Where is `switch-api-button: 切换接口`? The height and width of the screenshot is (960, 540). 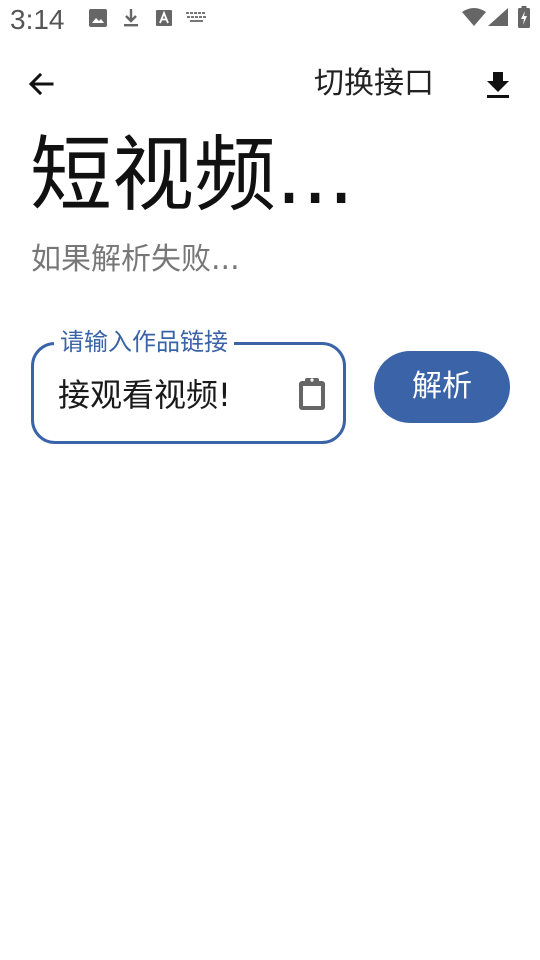 switch-api-button: 切换接口 is located at coordinates (374, 84).